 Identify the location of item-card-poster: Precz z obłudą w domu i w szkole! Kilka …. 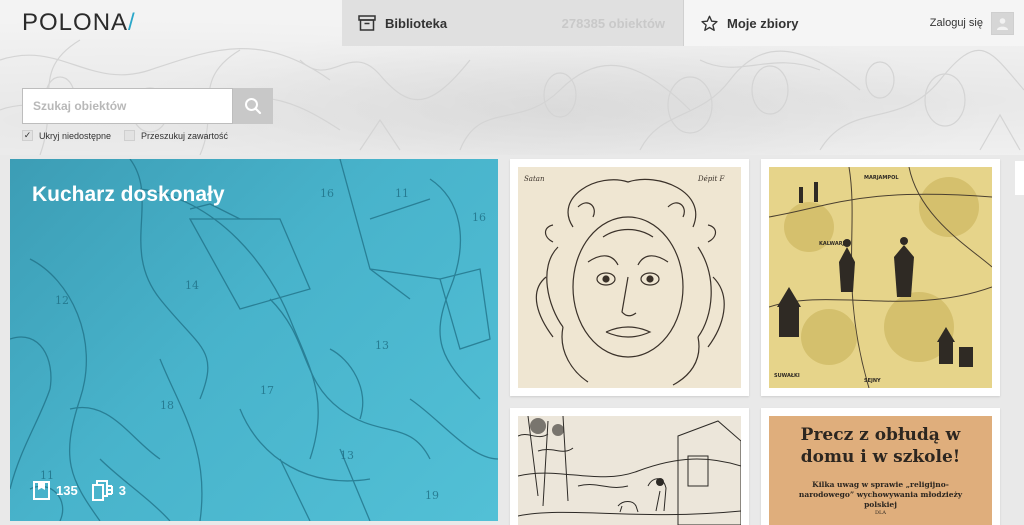
(880, 466).